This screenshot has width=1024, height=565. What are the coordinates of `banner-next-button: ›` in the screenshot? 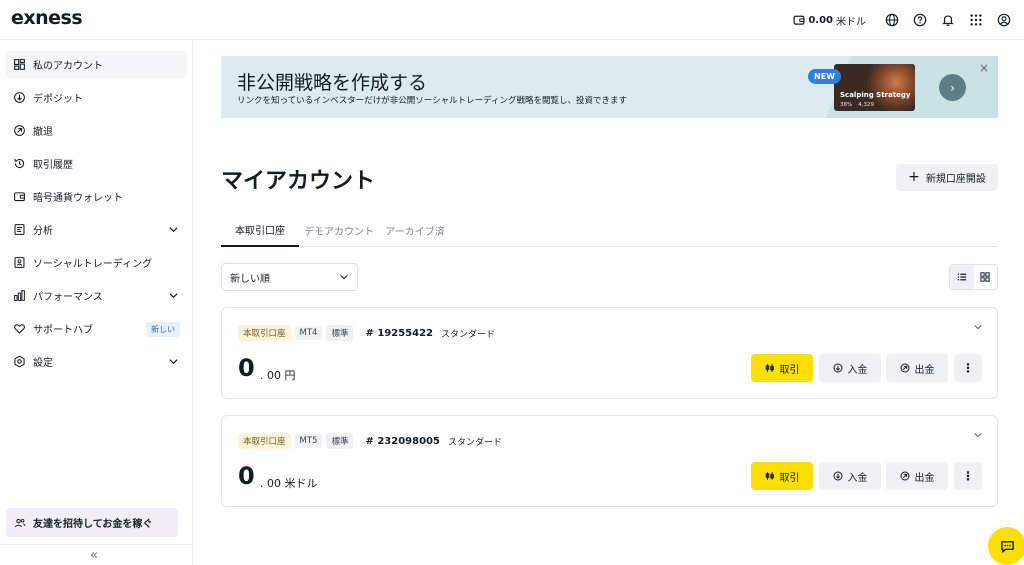 It's located at (952, 87).